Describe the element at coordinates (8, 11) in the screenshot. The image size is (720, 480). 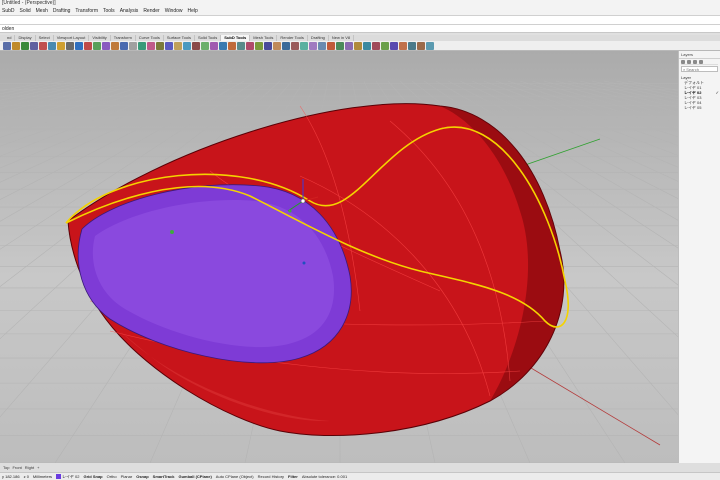
I see `menu-item: SubD` at that location.